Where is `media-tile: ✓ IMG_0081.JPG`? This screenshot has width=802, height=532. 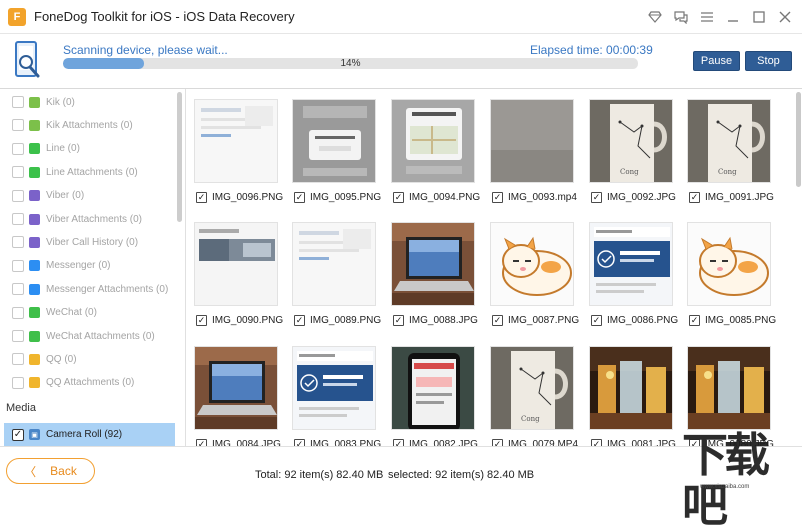
media-tile: ✓ IMG_0081.JPG is located at coordinates (631, 396).